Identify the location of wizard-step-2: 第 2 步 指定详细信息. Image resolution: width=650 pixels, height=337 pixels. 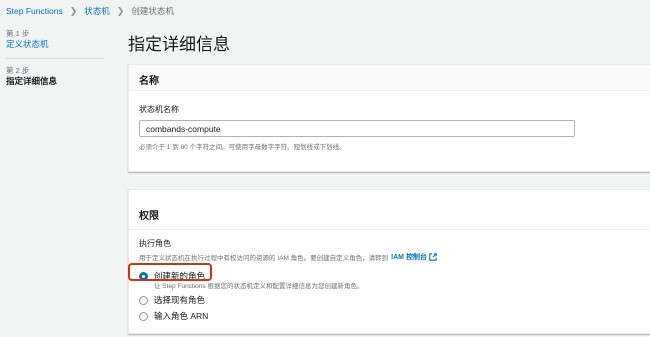
(55, 76).